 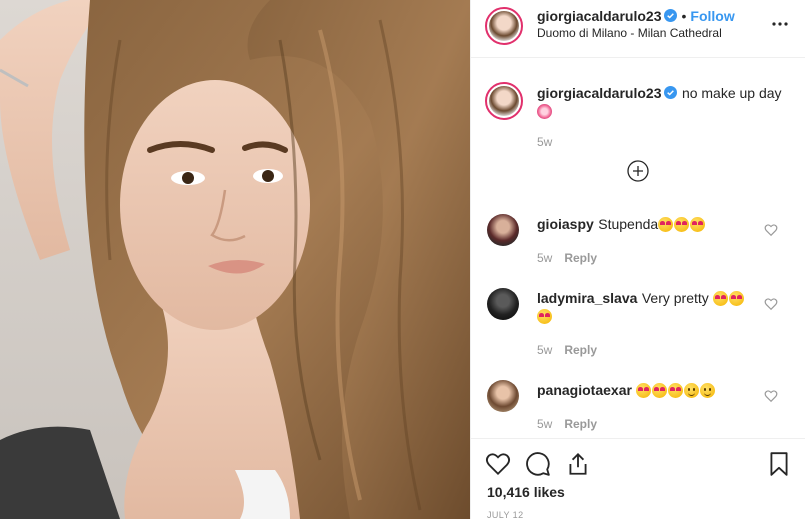 What do you see at coordinates (505, 514) in the screenshot?
I see `post-date: JULY 12` at bounding box center [505, 514].